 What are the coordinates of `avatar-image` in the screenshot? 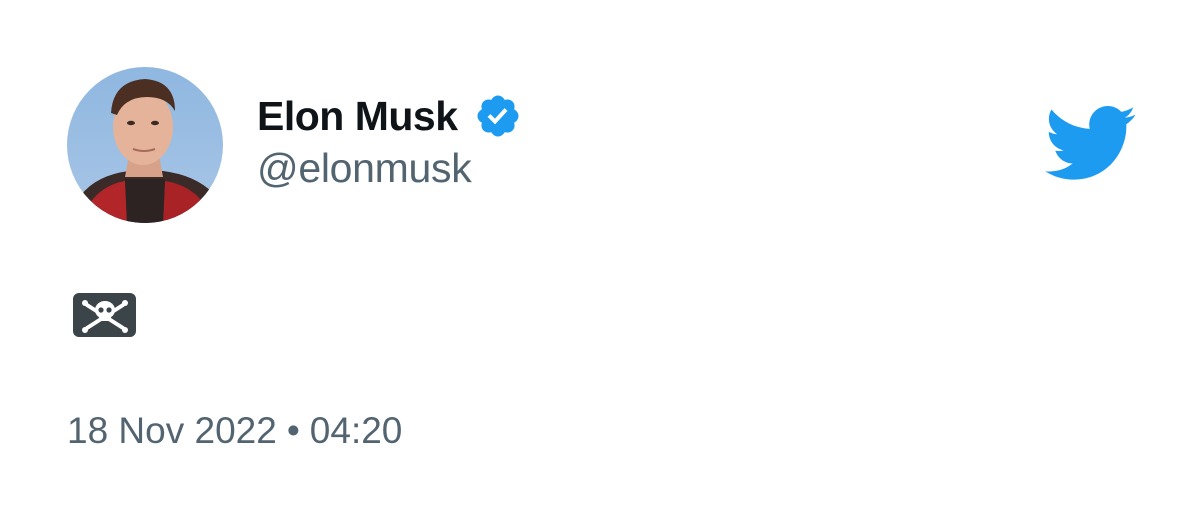 It's located at (145, 145).